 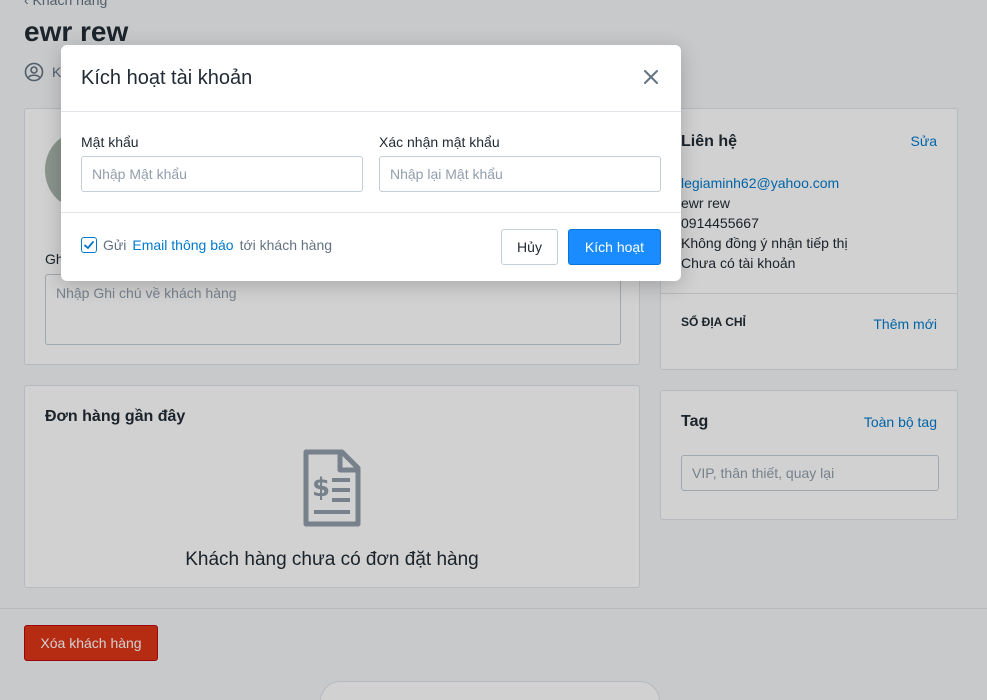 What do you see at coordinates (614, 247) in the screenshot?
I see `activate-button: Kích hoạt` at bounding box center [614, 247].